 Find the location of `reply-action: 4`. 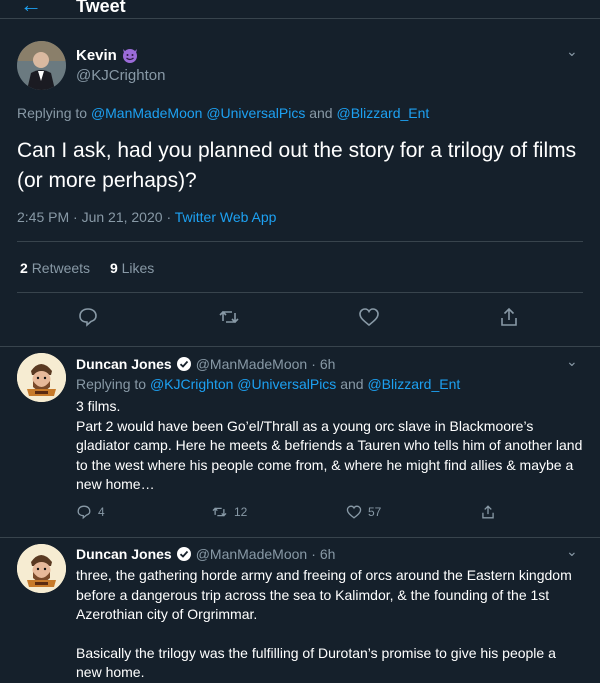

reply-action: 4 is located at coordinates (90, 512).